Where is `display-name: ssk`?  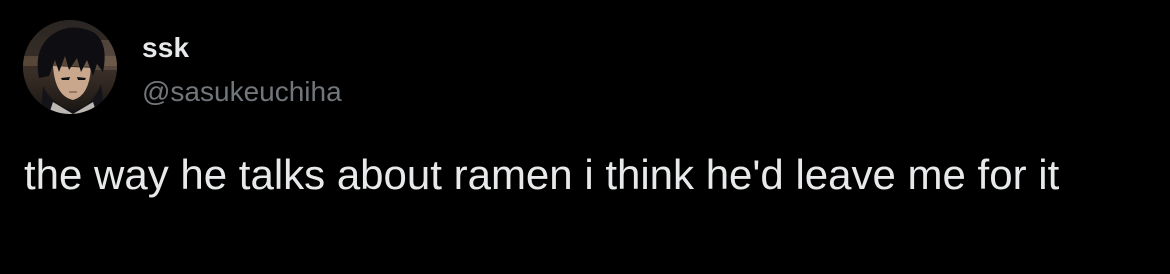 display-name: ssk is located at coordinates (165, 48).